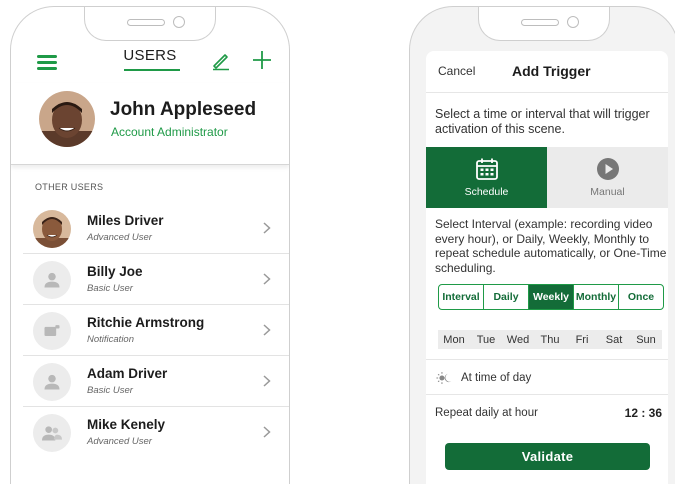 The width and height of the screenshot is (675, 484). I want to click on frequency-once-button: Once, so click(641, 297).